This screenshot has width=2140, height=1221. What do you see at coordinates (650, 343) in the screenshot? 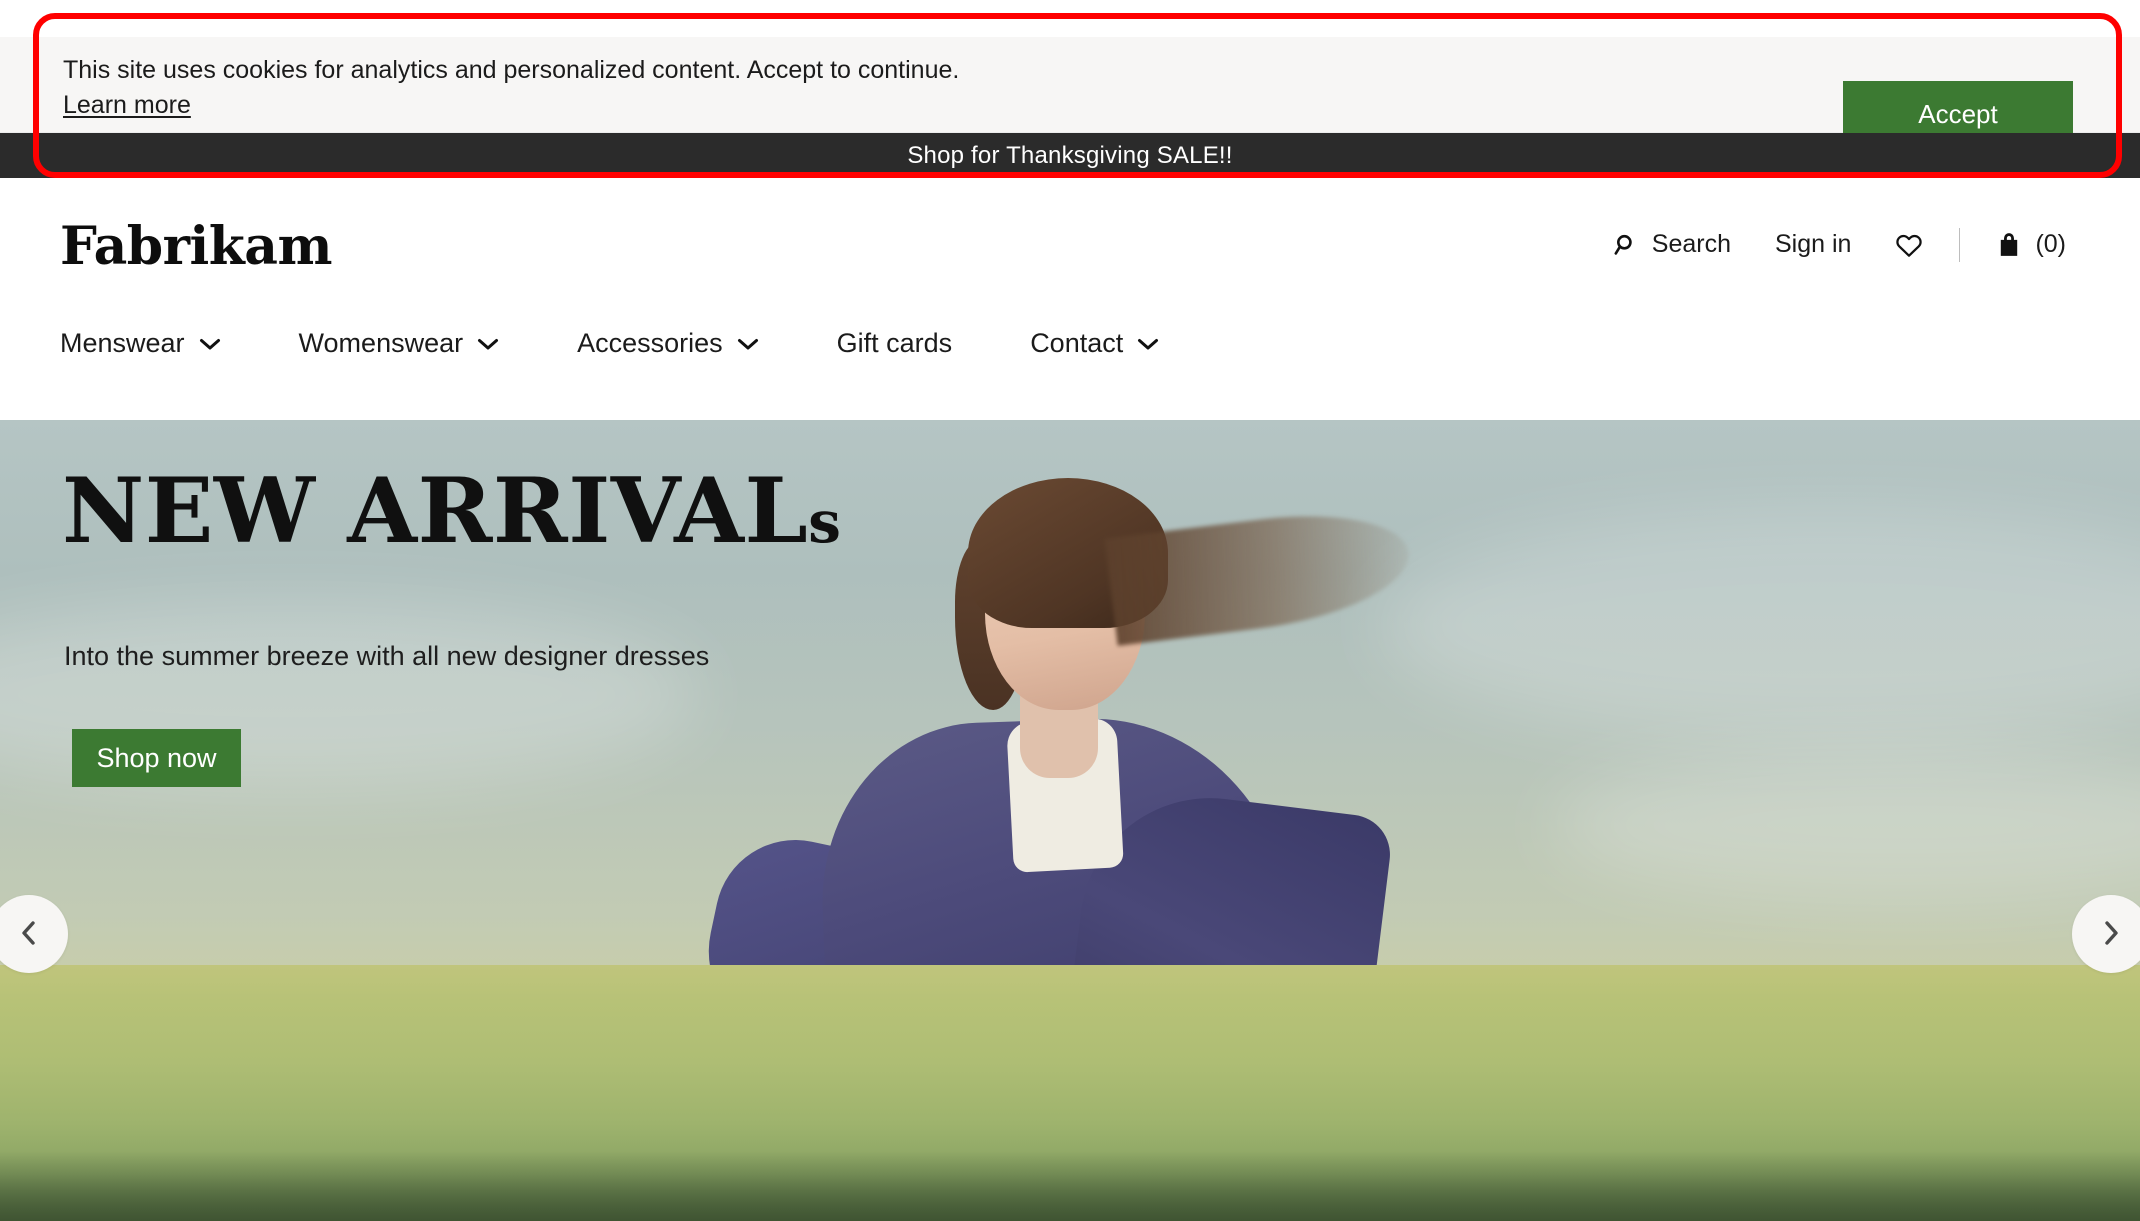
I see `nav-item-label: Accessories` at bounding box center [650, 343].